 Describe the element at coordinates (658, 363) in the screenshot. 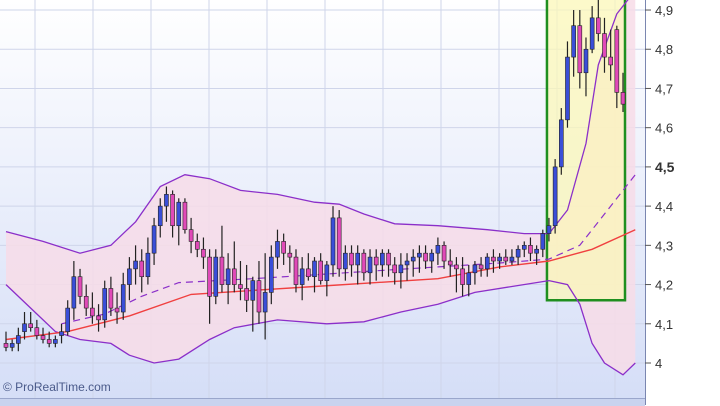

I see `price-tick-label: 4` at that location.